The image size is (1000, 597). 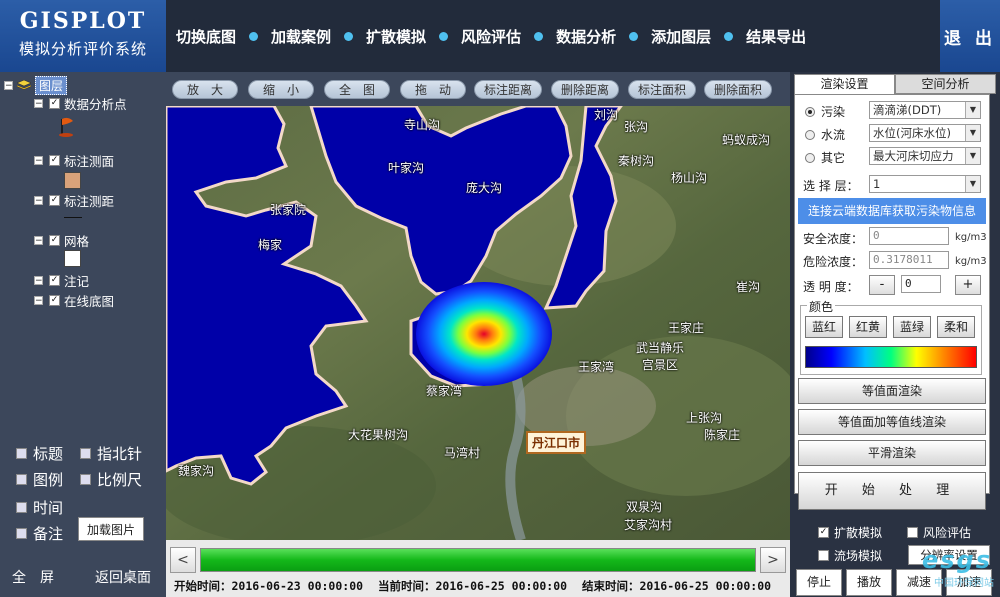 What do you see at coordinates (491, 36) in the screenshot?
I see `nav-risk-assessment: 风险评估` at bounding box center [491, 36].